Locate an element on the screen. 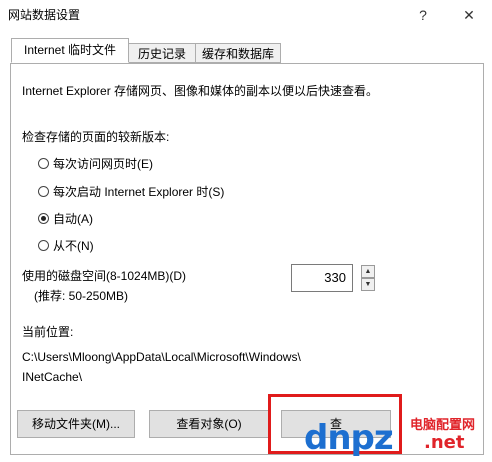 The image size is (492, 462). stepper-down-icon: ▼ is located at coordinates (368, 284).